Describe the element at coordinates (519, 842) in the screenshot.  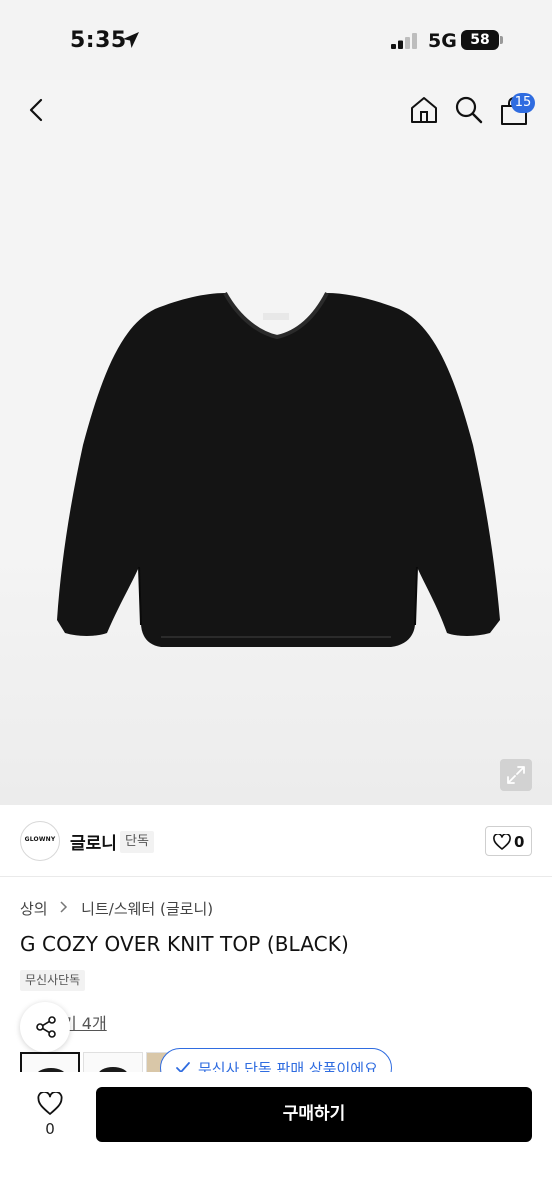
I see `brand-like-count: 0` at that location.